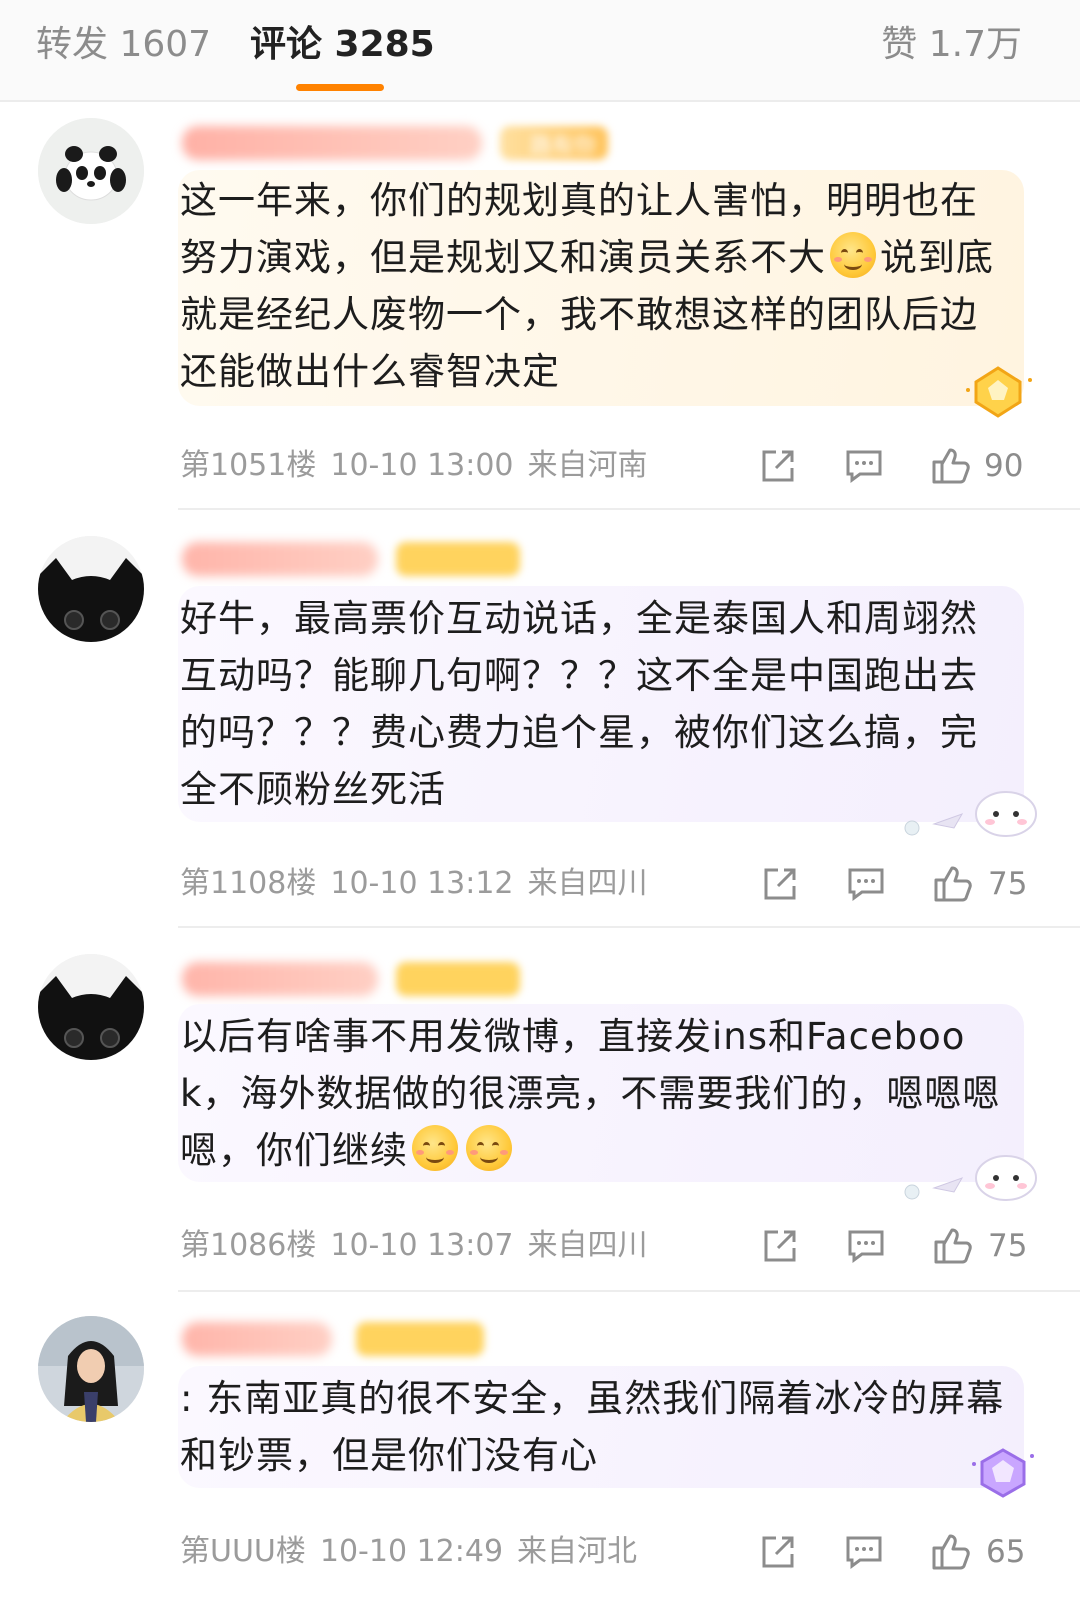 The height and width of the screenshot is (1597, 1080). What do you see at coordinates (340, 87) in the screenshot?
I see `active-tab-indicator` at bounding box center [340, 87].